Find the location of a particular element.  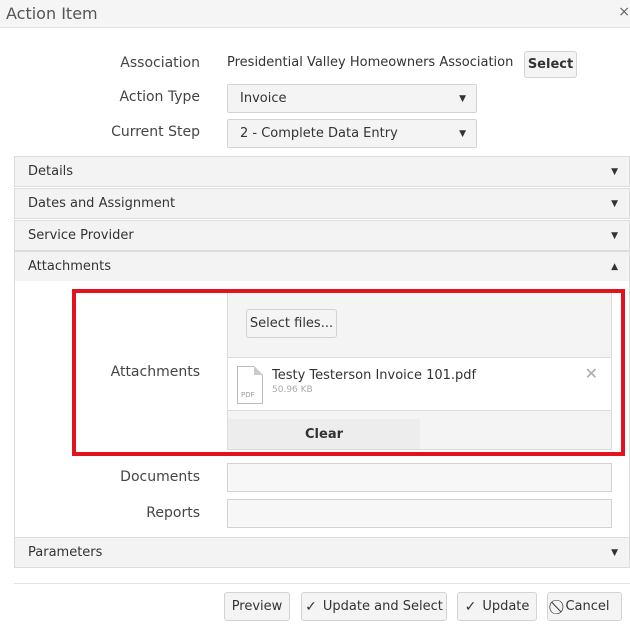

attachments-label: Attachments is located at coordinates (155, 372).